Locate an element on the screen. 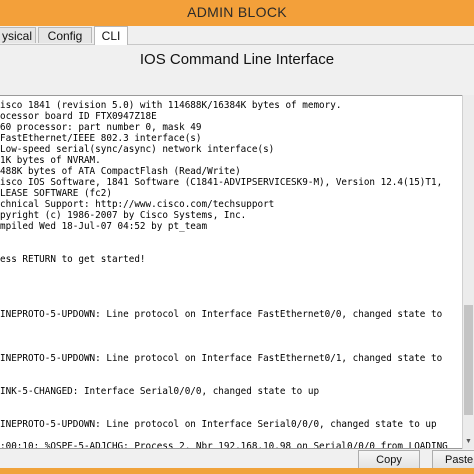 The width and height of the screenshot is (474, 474). terminal-line: LEASE SOFTWARE (fc2) is located at coordinates (56, 193).